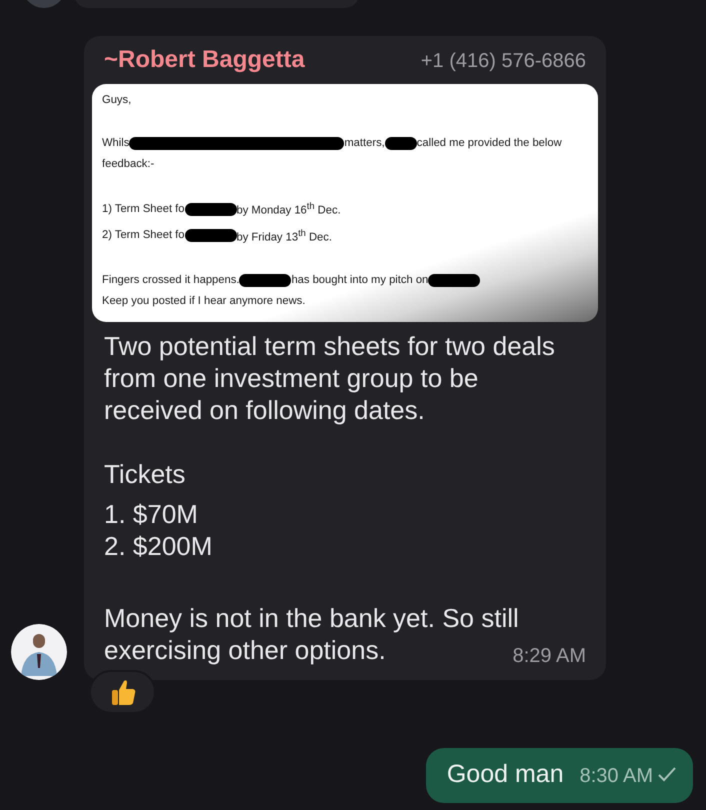 Image resolution: width=706 pixels, height=810 pixels. Describe the element at coordinates (505, 775) in the screenshot. I see `message-text: Good man` at that location.